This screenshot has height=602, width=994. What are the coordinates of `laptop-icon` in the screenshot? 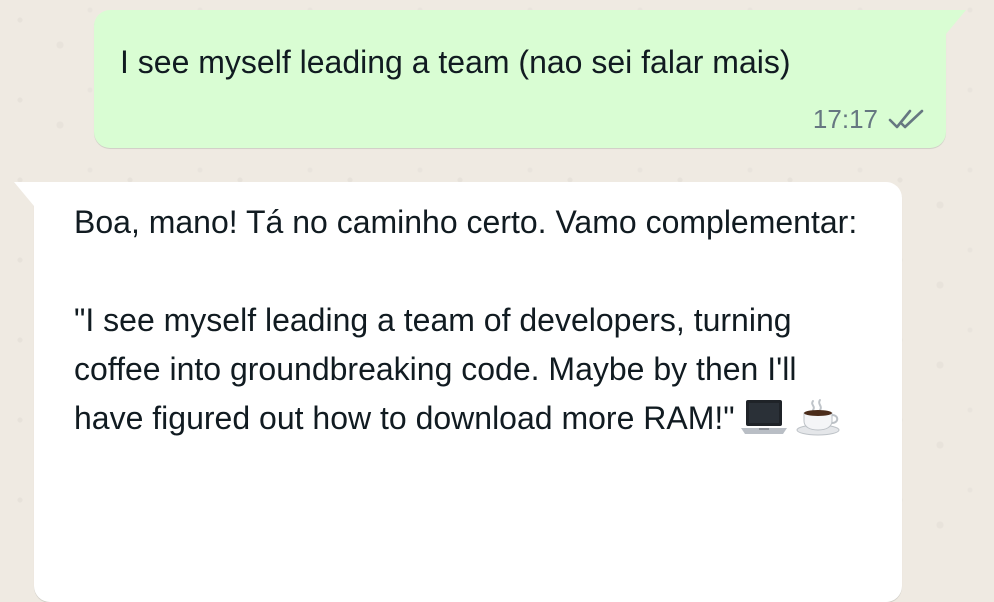 It's located at (764, 424).